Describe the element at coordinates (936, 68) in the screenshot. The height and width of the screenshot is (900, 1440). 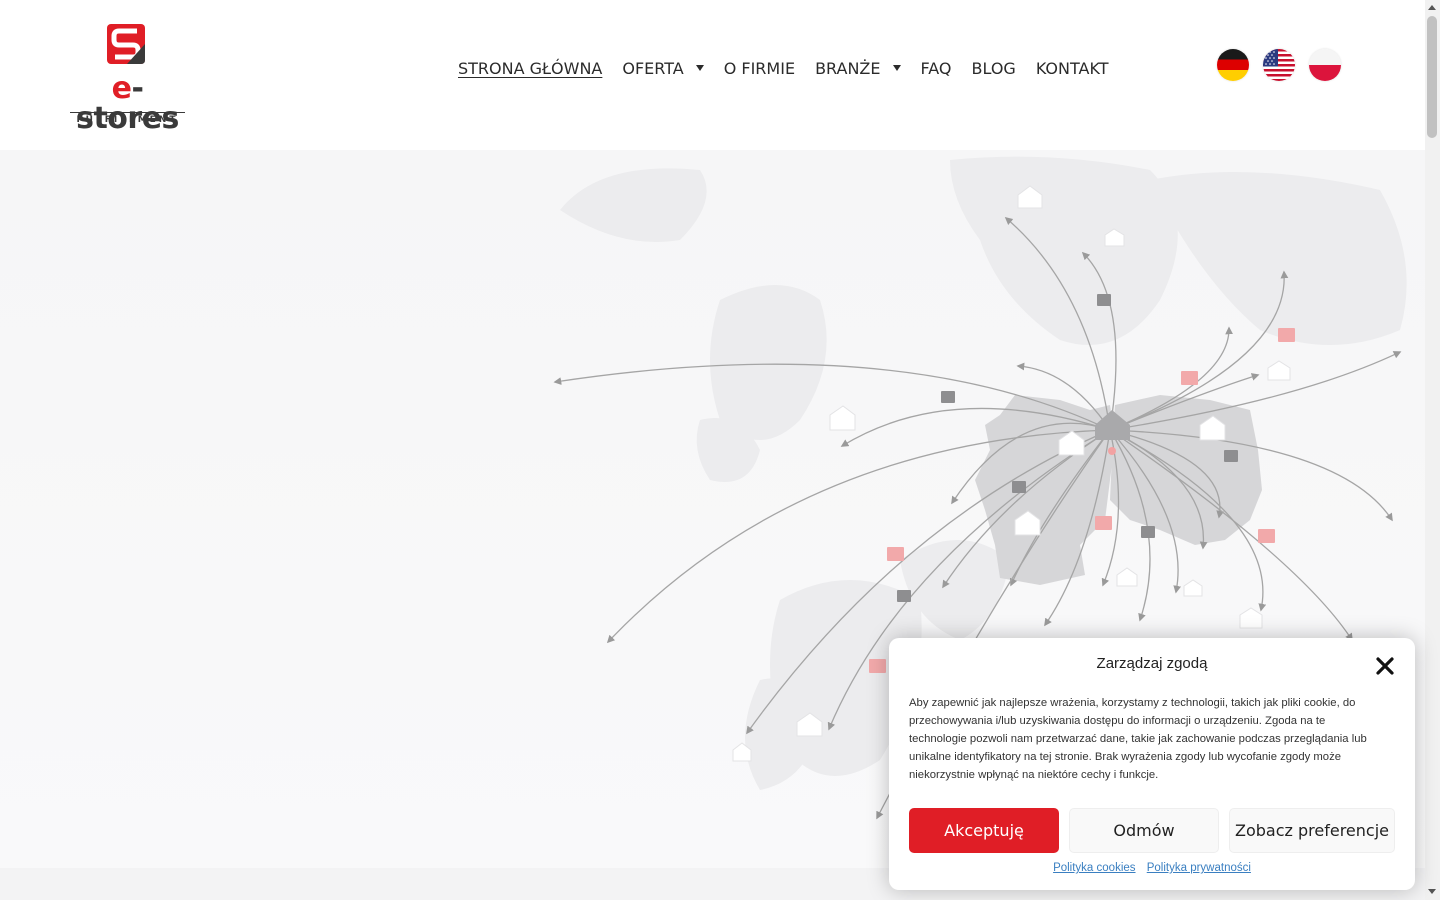
I see `nav-item-faq: FAQ` at that location.